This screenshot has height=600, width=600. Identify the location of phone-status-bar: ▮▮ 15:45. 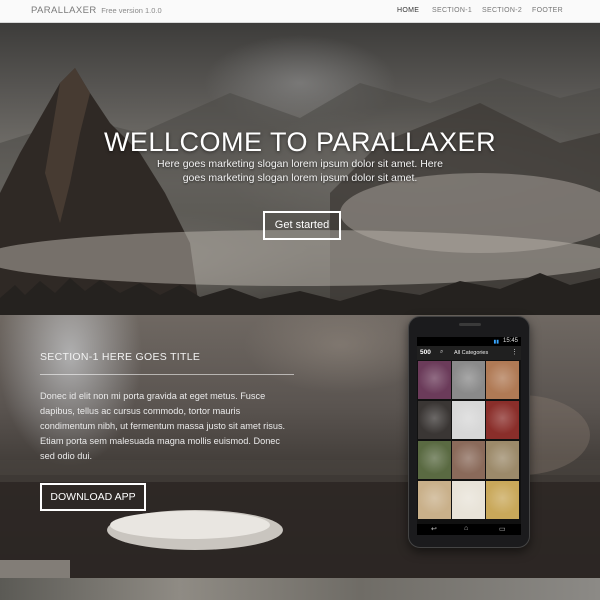
(469, 341).